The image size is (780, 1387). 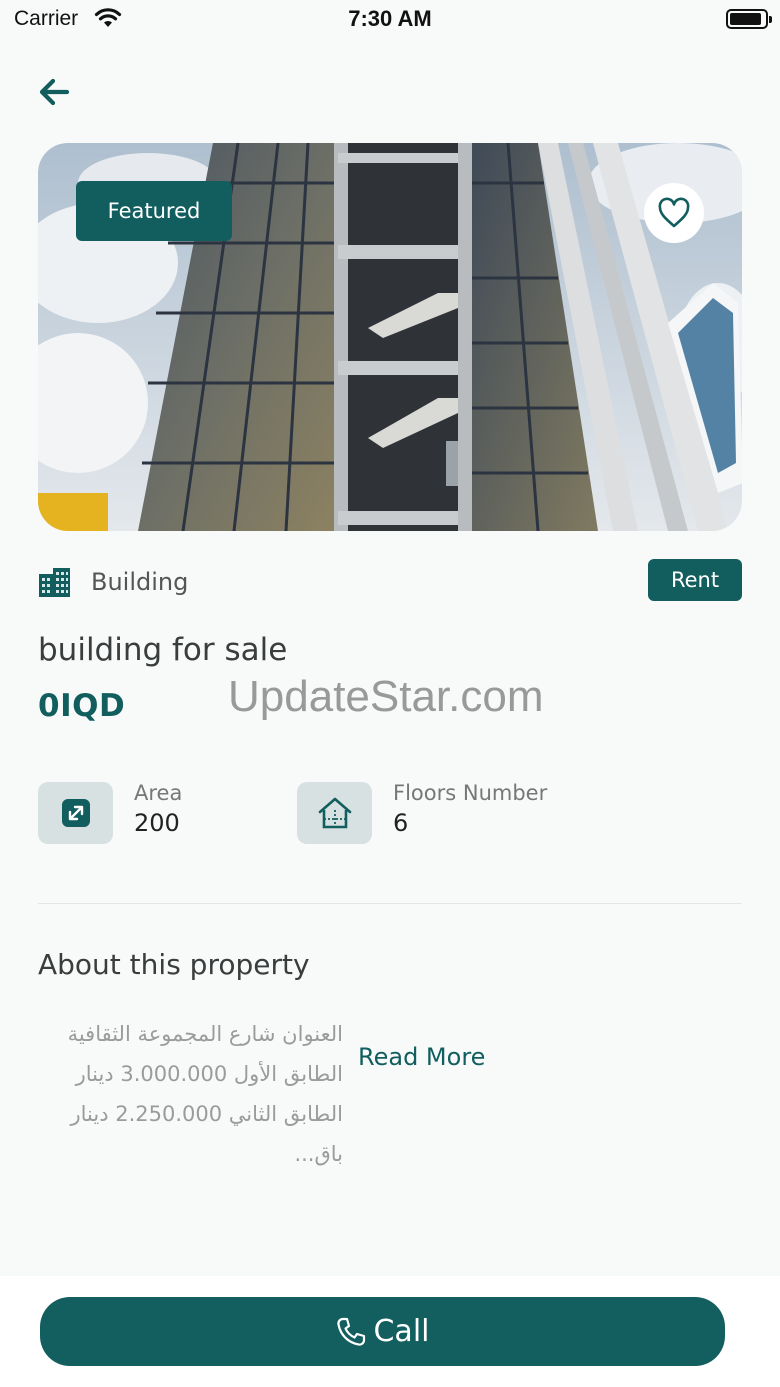 I want to click on listing-type-badge: Rent, so click(x=695, y=580).